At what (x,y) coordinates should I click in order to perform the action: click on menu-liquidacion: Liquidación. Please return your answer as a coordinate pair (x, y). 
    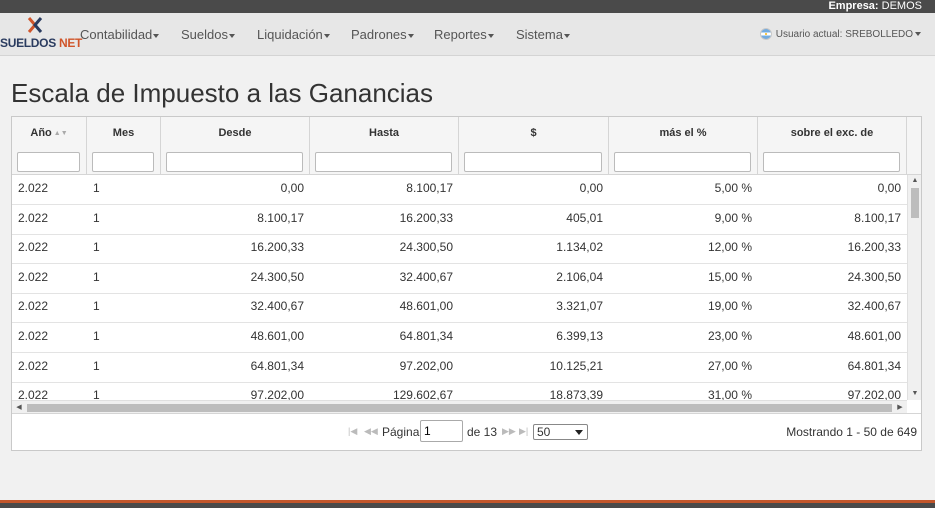
    Looking at the image, I should click on (293, 34).